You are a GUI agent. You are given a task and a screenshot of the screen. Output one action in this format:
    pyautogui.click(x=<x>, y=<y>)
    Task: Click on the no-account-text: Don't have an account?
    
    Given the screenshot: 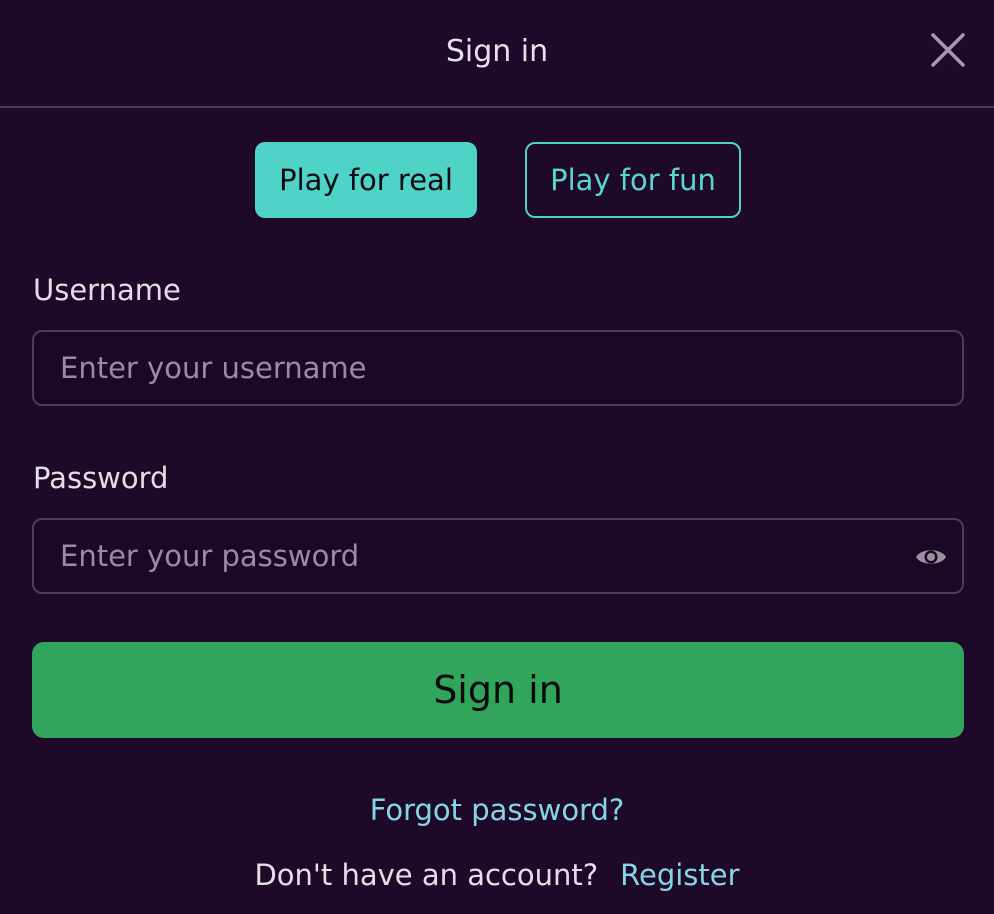 What is the action you would take?
    pyautogui.click(x=426, y=875)
    